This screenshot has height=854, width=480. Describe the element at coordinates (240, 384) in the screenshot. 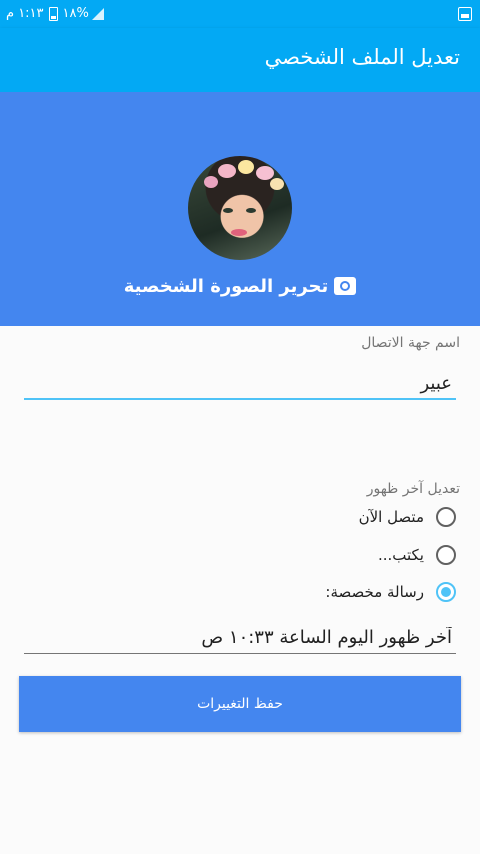

I see `contact-name-input` at that location.